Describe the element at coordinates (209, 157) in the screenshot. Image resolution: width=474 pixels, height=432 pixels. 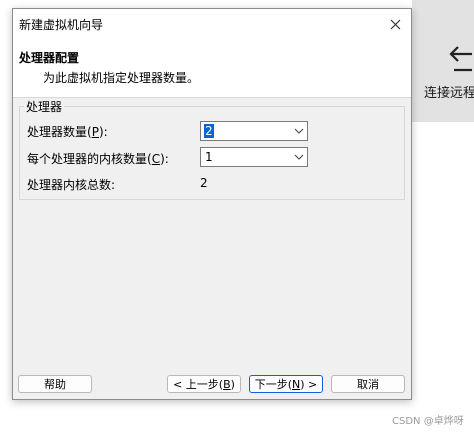
I see `cores-per-processor-value: 1` at that location.